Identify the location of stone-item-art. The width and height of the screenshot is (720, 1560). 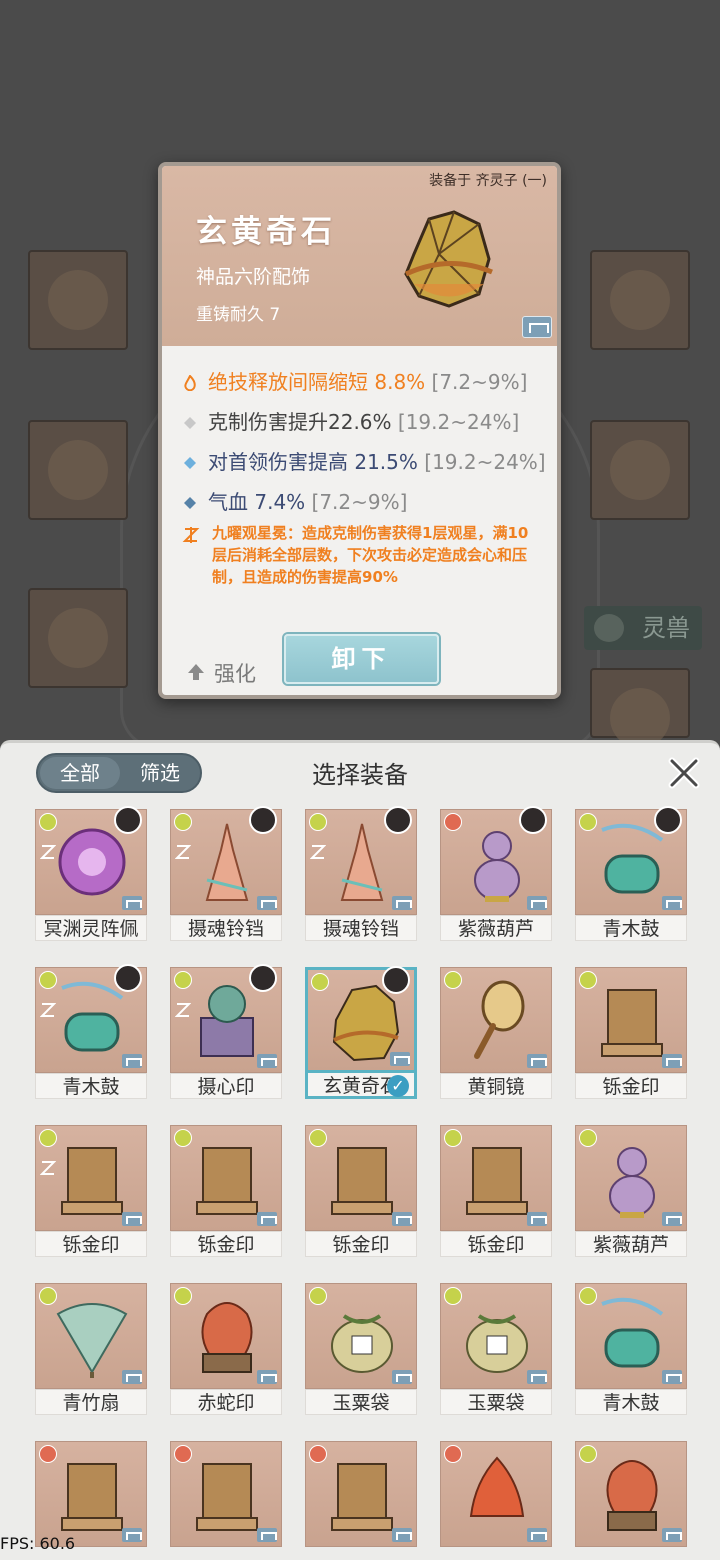
(448, 259).